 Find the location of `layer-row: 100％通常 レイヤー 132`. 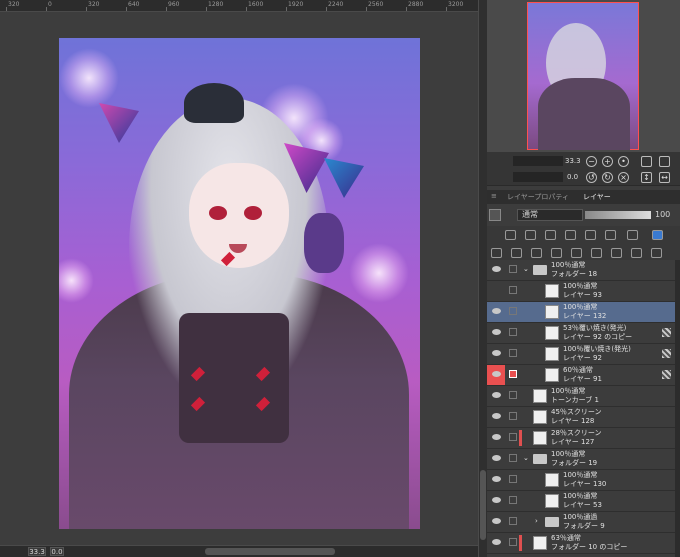

layer-row: 100％通常 レイヤー 132 is located at coordinates (581, 312).